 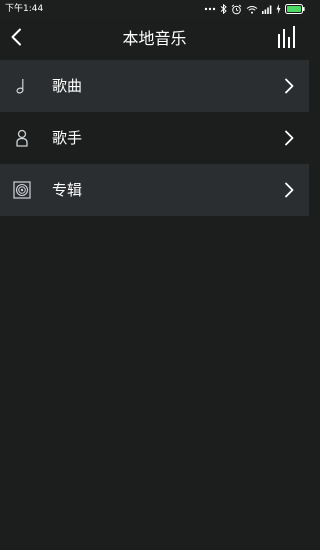 I want to click on menu-item-songs: 歌曲, so click(x=154, y=86).